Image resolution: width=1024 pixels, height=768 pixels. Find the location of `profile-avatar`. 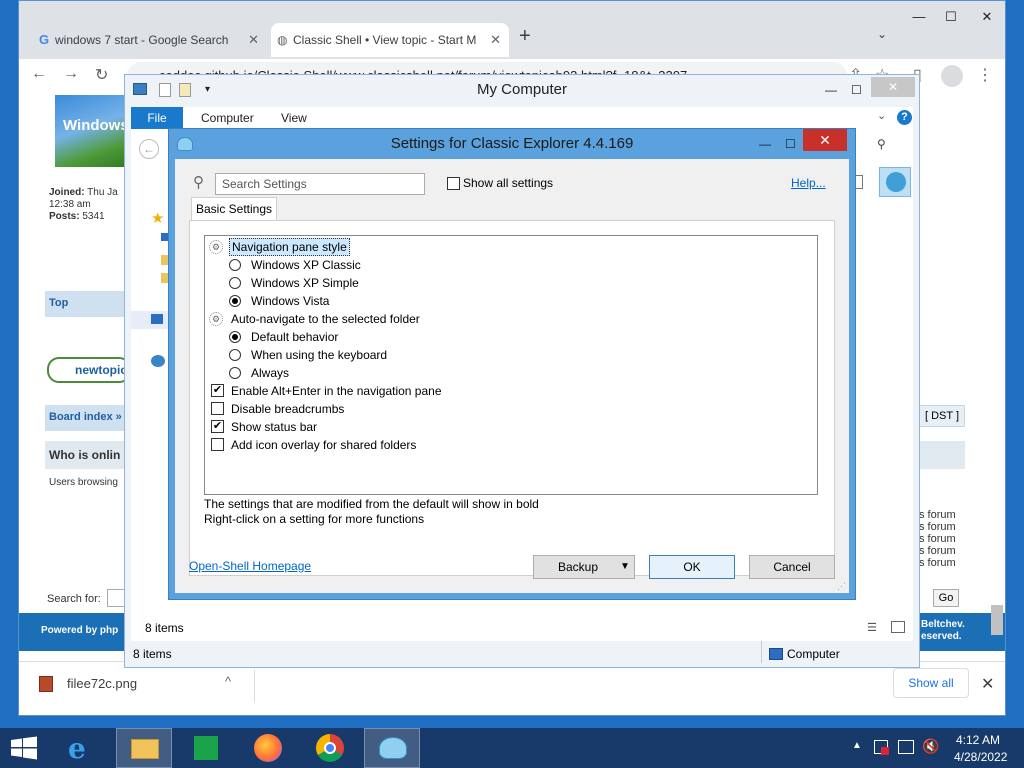

profile-avatar is located at coordinates (952, 76).